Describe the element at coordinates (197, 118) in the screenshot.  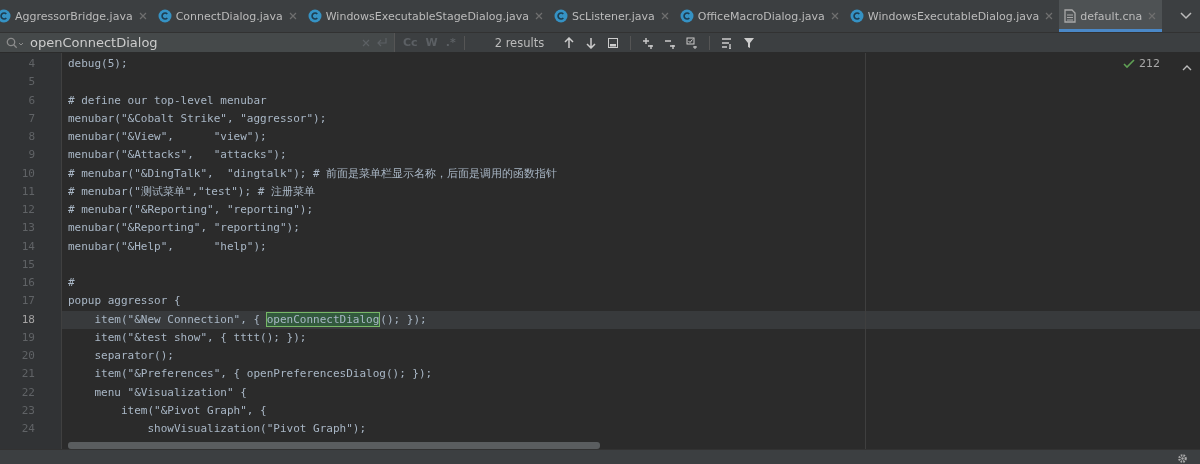
I see `code-line: menubar("&Cobalt Strike", "aggressor");` at that location.